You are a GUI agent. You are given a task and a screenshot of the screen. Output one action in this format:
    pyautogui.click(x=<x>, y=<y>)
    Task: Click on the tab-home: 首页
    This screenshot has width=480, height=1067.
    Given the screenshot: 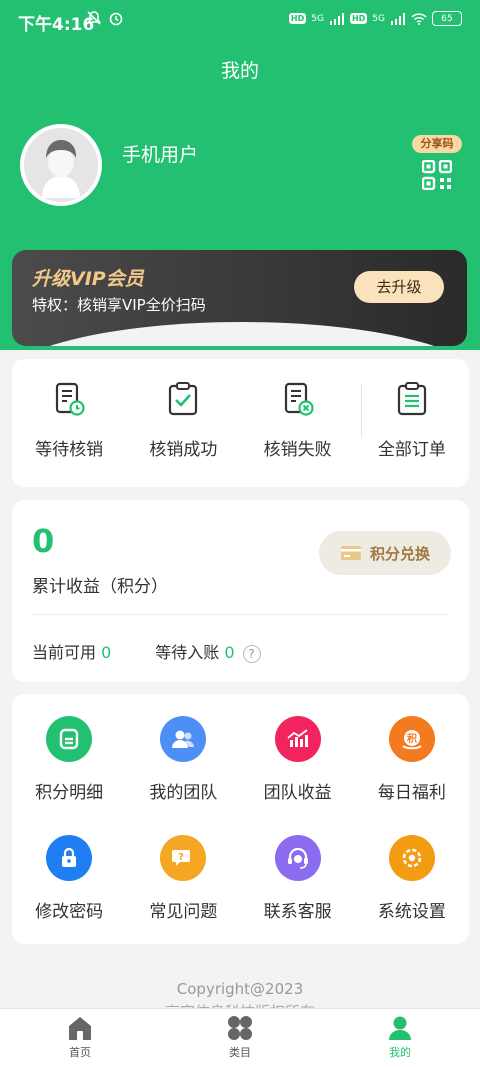 What is the action you would take?
    pyautogui.click(x=80, y=1038)
    